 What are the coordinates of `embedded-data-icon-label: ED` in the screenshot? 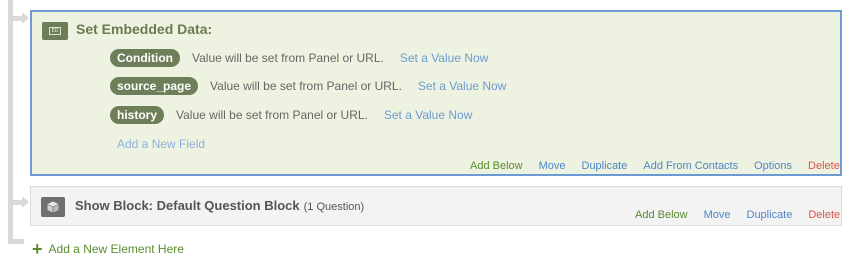 It's located at (55, 31).